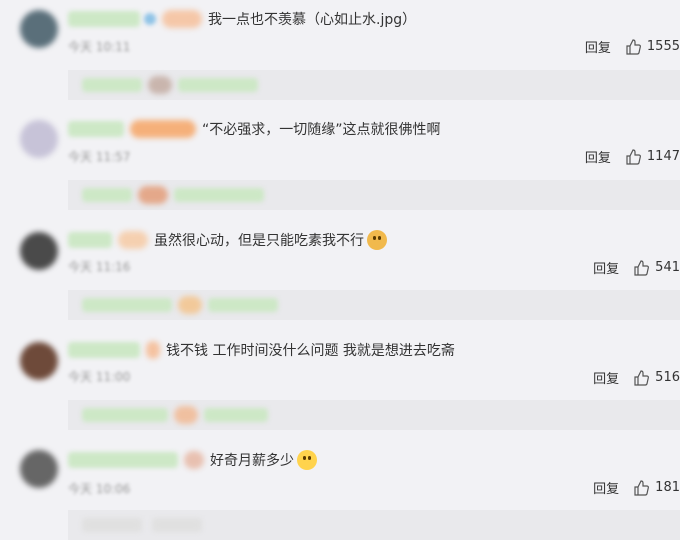 Image resolution: width=680 pixels, height=540 pixels. Describe the element at coordinates (667, 487) in the screenshot. I see `like-count: 181` at that location.